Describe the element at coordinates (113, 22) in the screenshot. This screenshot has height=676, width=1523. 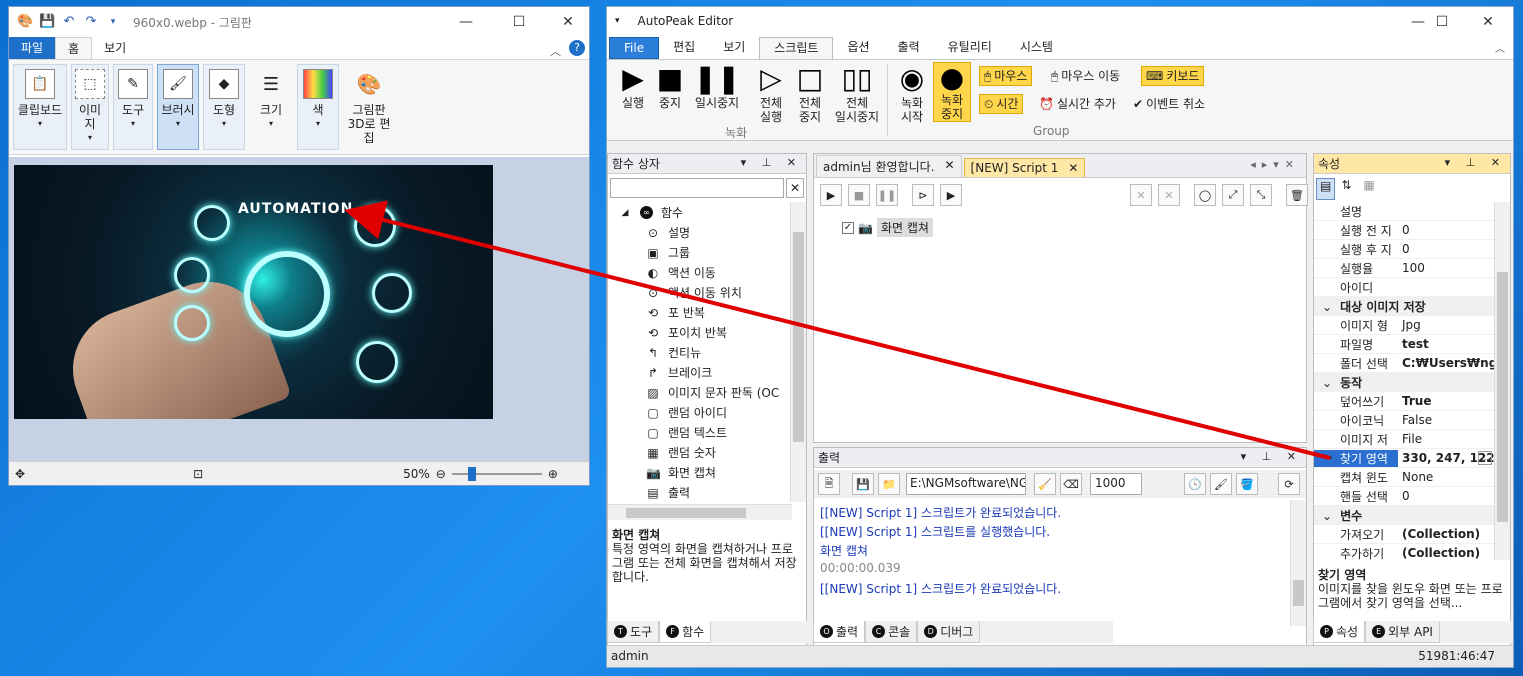
I see `customize-icon: ▾` at that location.